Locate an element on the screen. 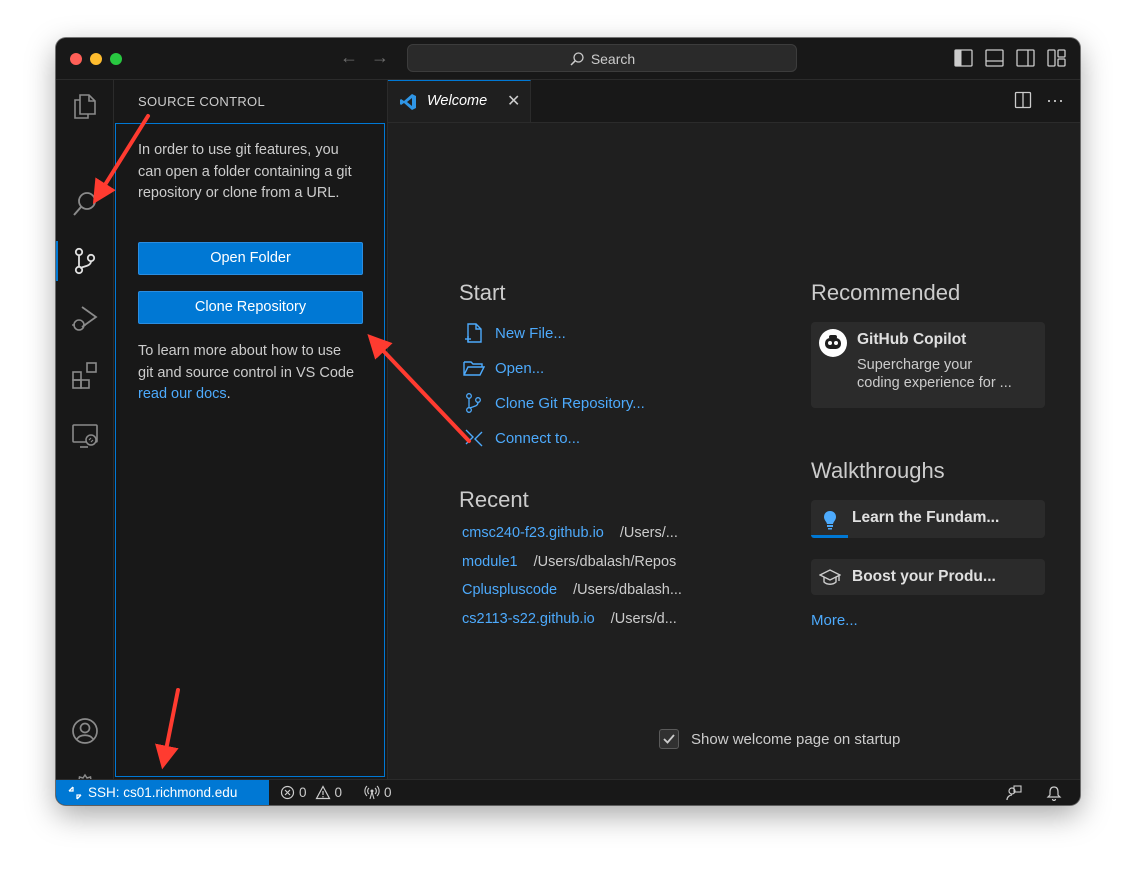 Image resolution: width=1136 pixels, height=880 pixels. copilot-icon is located at coordinates (833, 343).